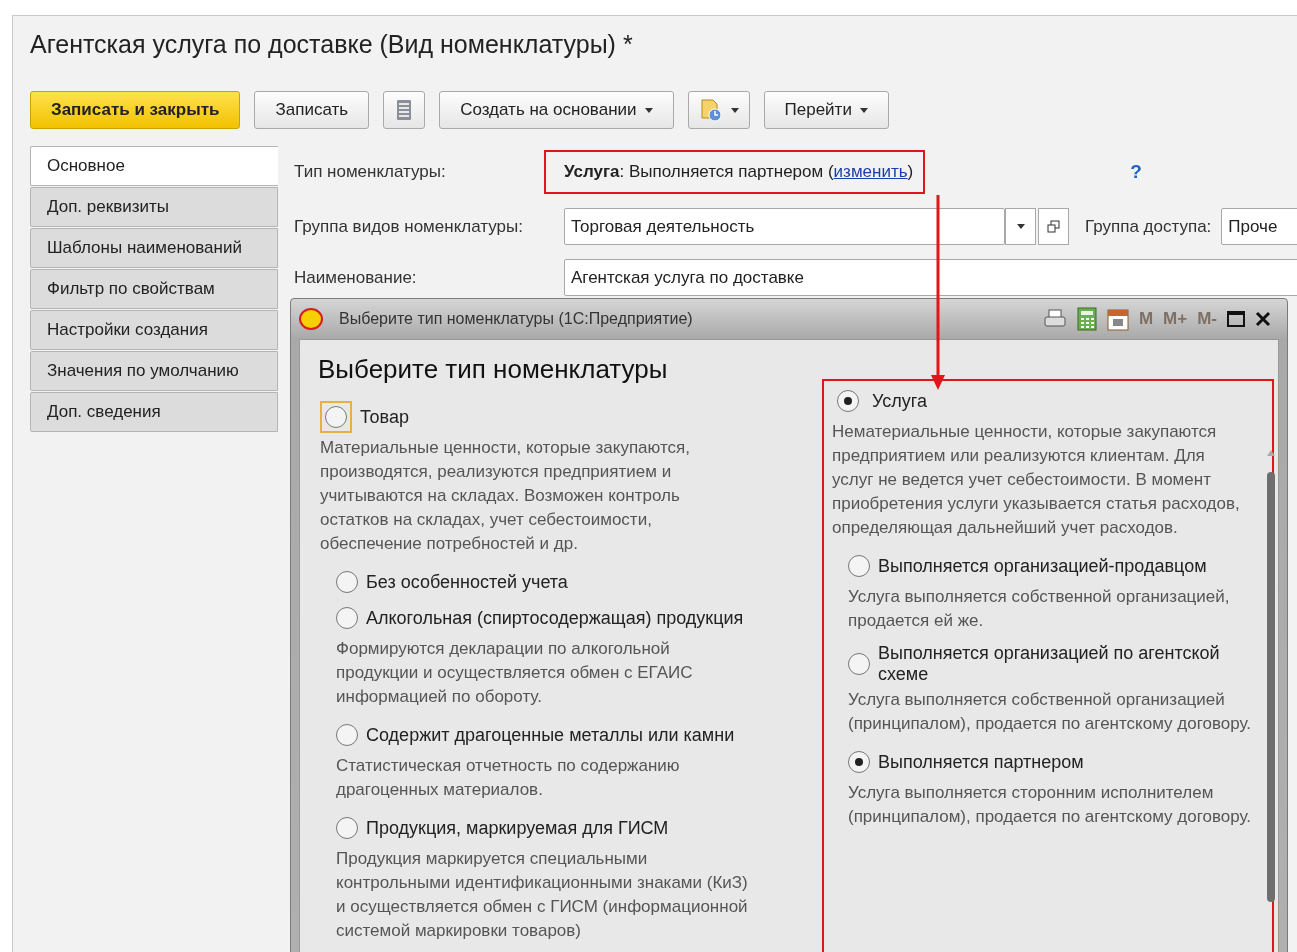 The image size is (1297, 952). Describe the element at coordinates (516, 319) in the screenshot. I see `dialog-title: Выберите тип номенклатуры (1С:Предприятие)` at that location.